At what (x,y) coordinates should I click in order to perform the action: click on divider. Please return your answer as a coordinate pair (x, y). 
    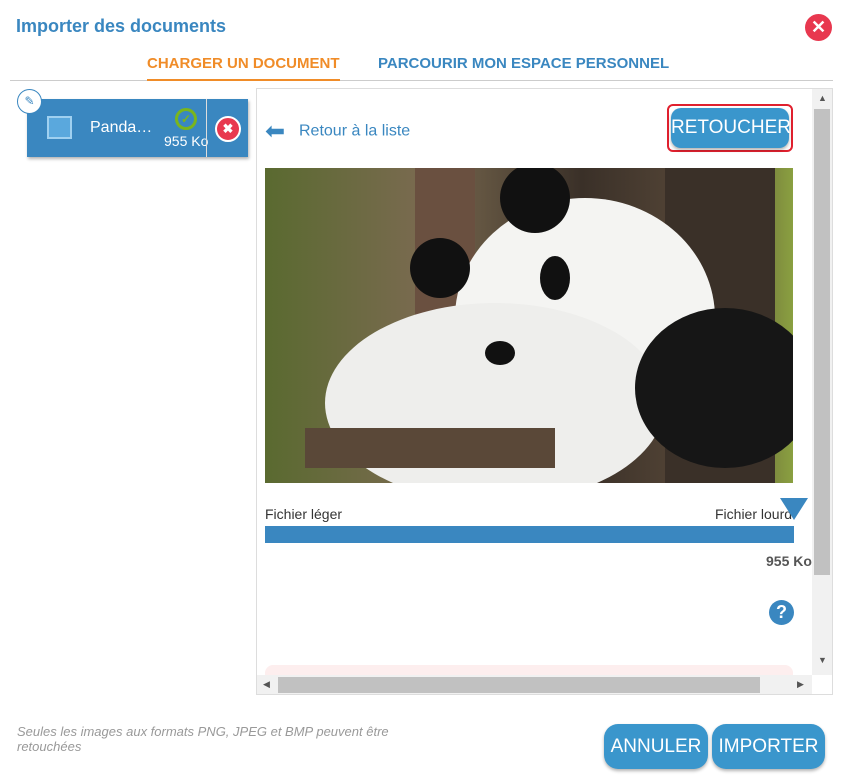
    Looking at the image, I should click on (206, 128).